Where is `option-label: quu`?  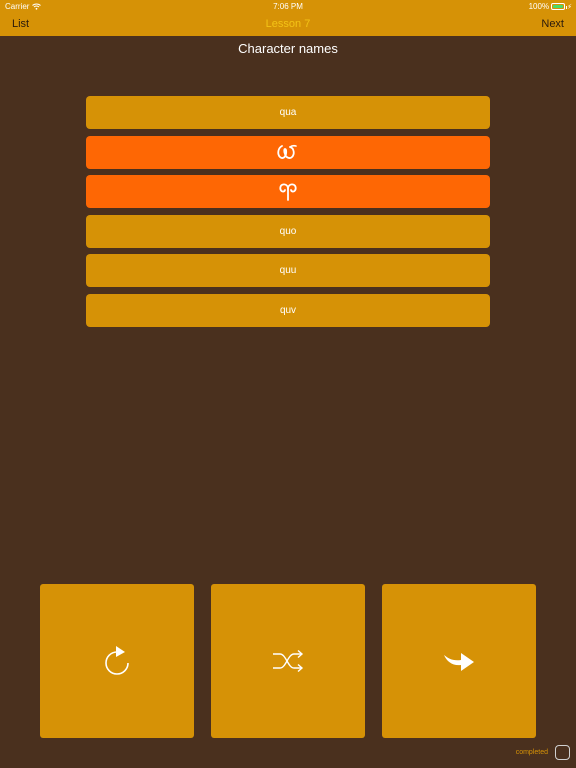 option-label: quu is located at coordinates (288, 270).